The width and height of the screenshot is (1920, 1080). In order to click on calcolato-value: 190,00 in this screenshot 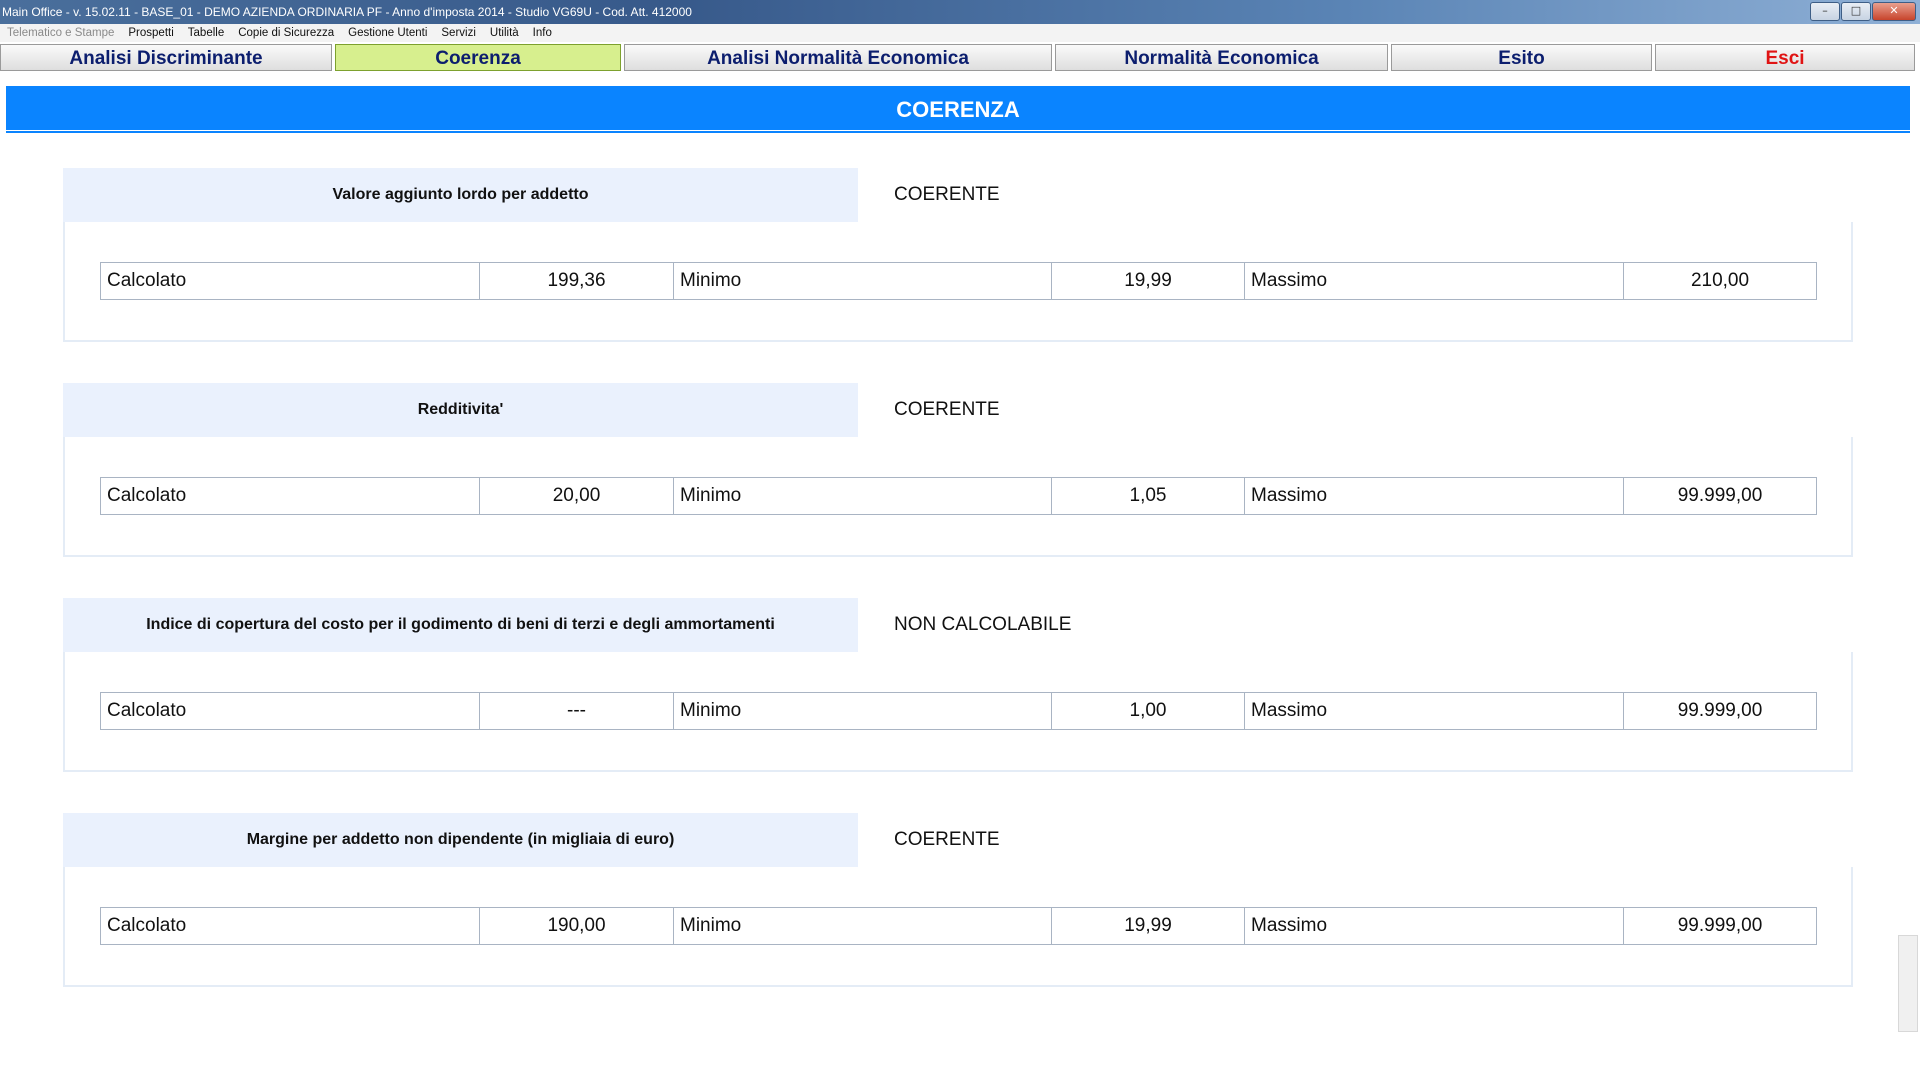, I will do `click(576, 926)`.